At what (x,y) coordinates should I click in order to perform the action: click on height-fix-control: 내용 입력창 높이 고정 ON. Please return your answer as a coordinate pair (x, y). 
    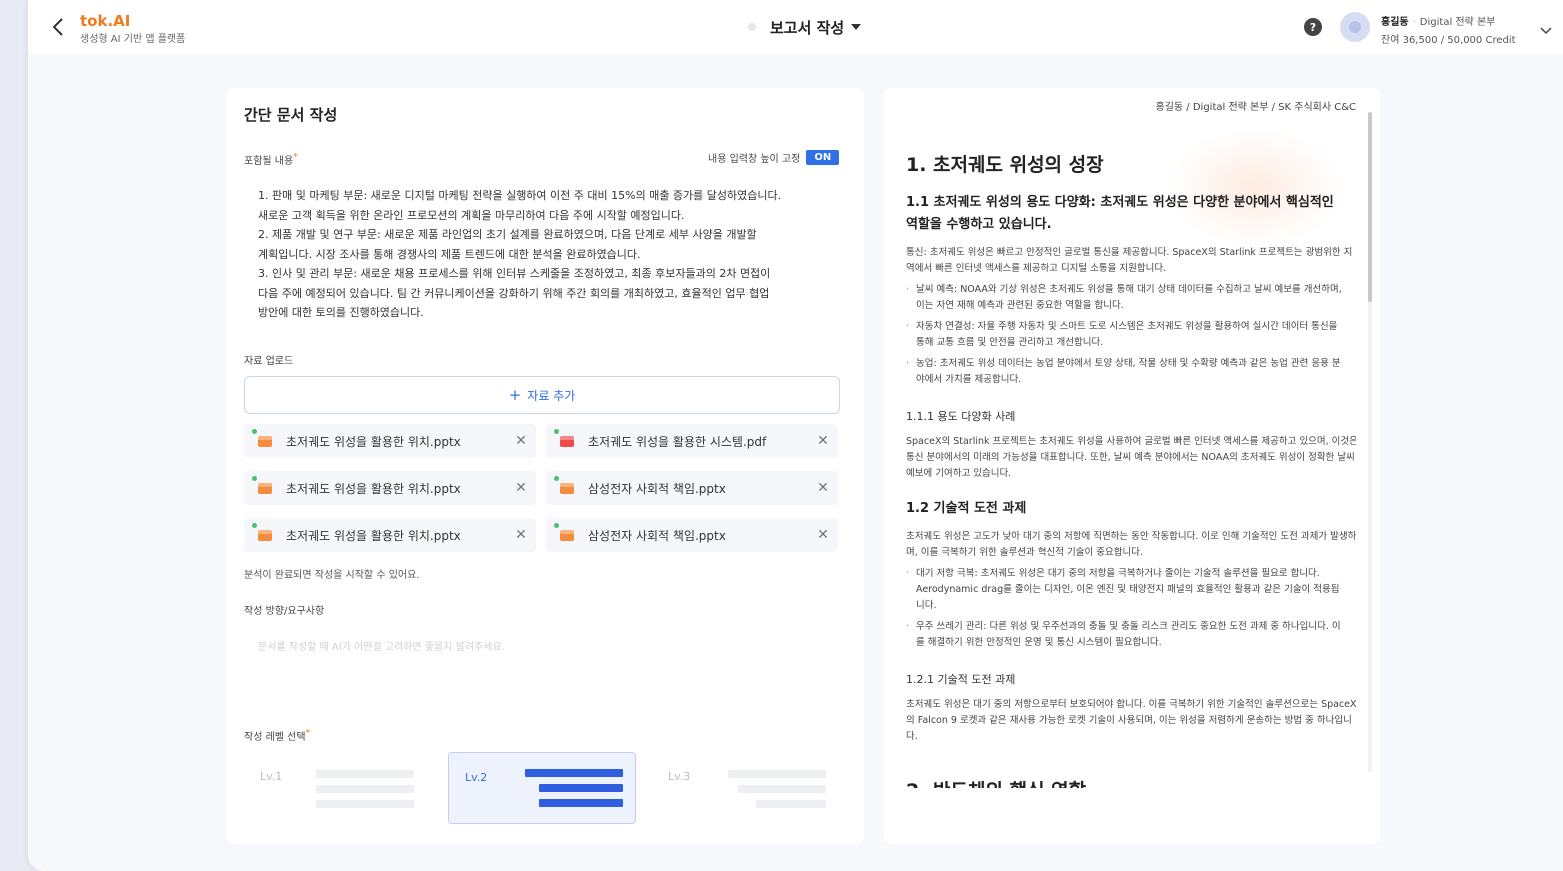
    Looking at the image, I should click on (774, 157).